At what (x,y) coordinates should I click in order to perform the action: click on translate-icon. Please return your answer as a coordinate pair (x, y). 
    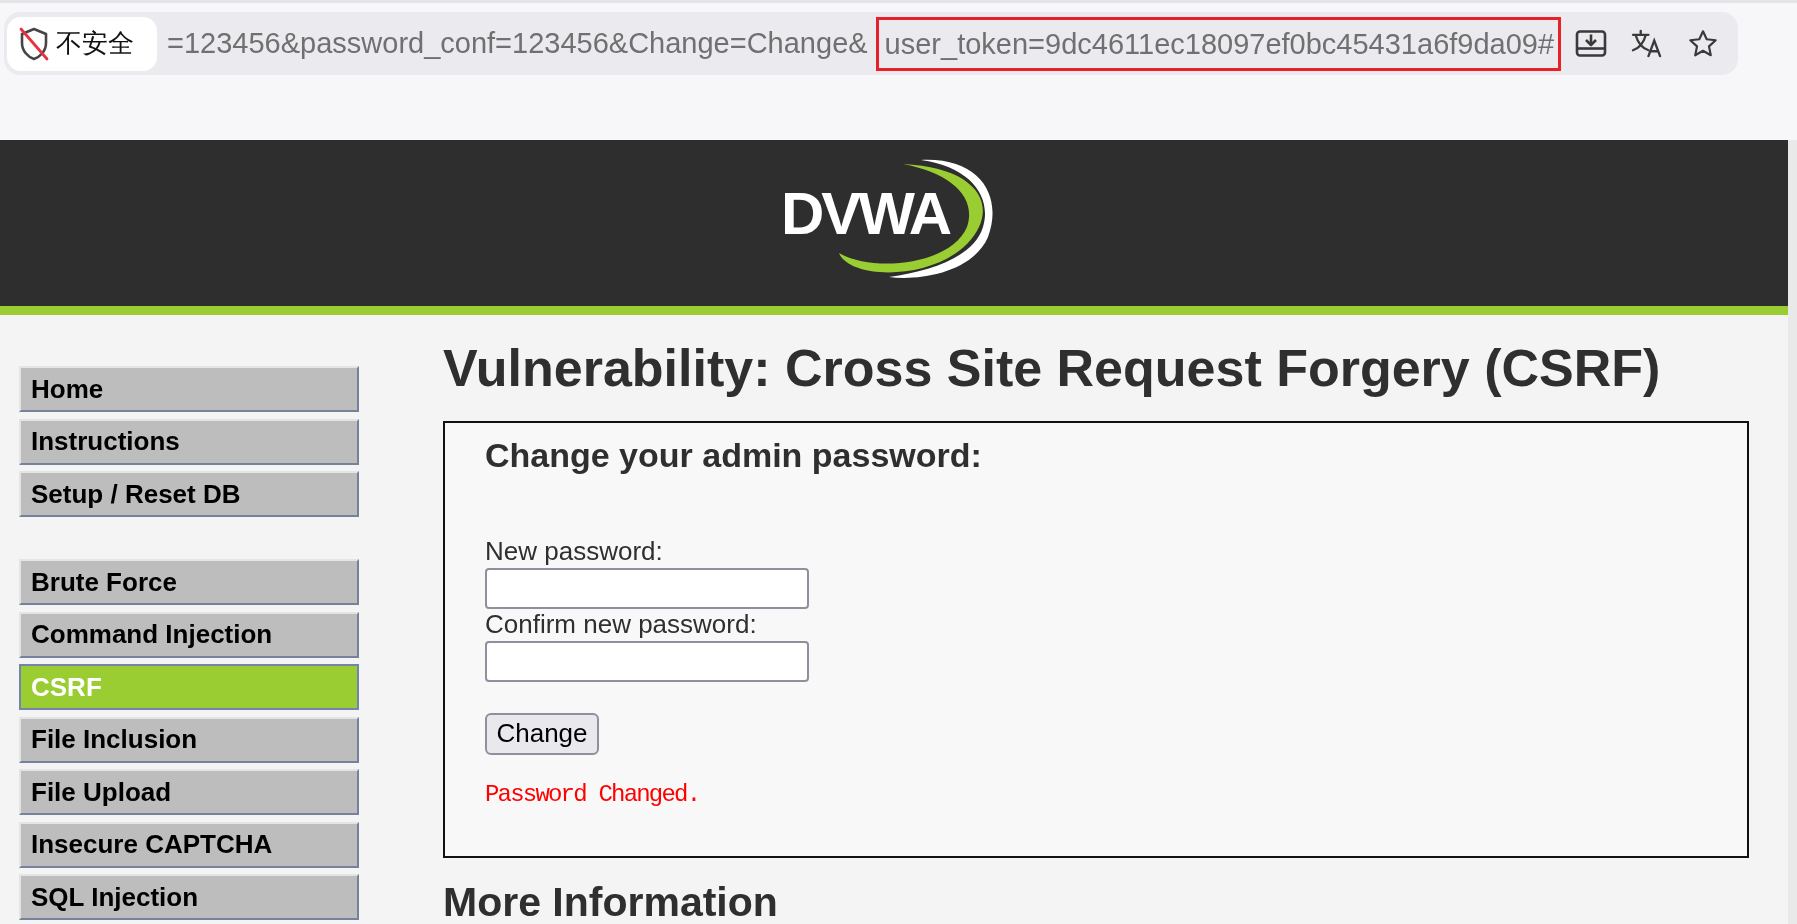
    Looking at the image, I should click on (1647, 43).